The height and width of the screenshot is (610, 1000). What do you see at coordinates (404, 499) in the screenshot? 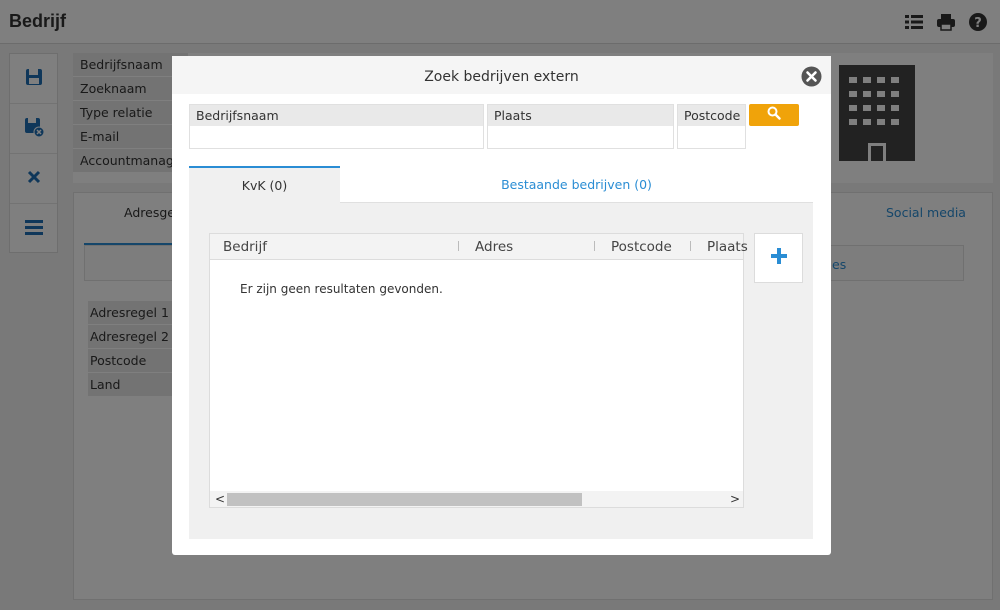
I see `scrollbar-thumb` at bounding box center [404, 499].